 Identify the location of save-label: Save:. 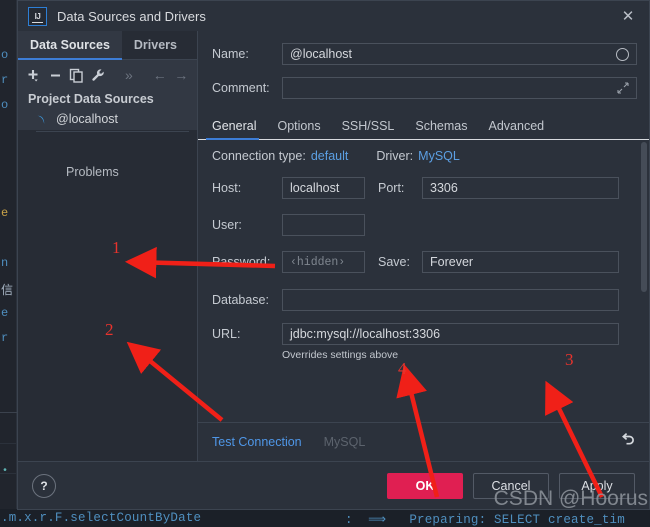
(394, 262).